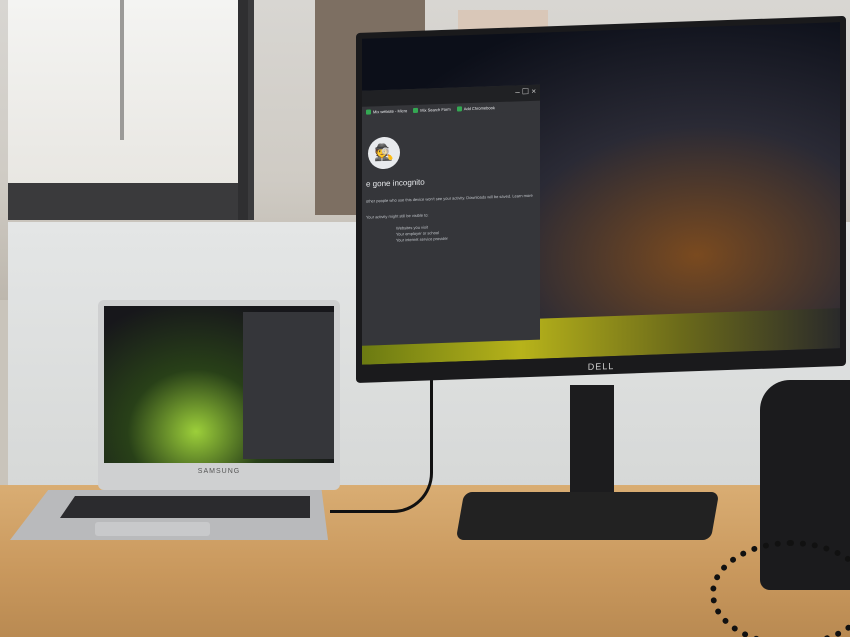 The height and width of the screenshot is (637, 850). Describe the element at coordinates (288, 385) in the screenshot. I see `laptop-browser-window` at that location.